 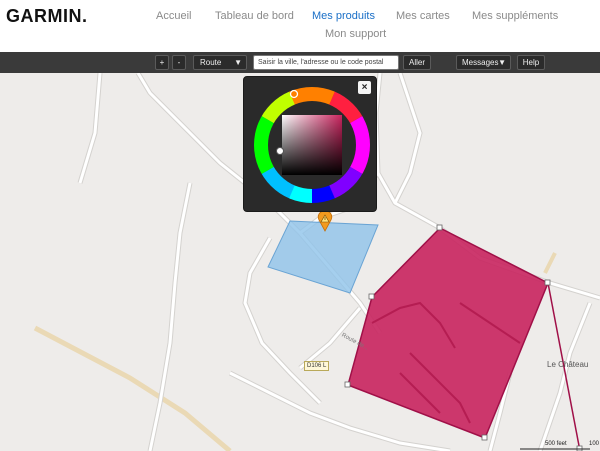 What do you see at coordinates (254, 16) in the screenshot?
I see `nav-tableau-de-bord: Tableau de bord` at bounding box center [254, 16].